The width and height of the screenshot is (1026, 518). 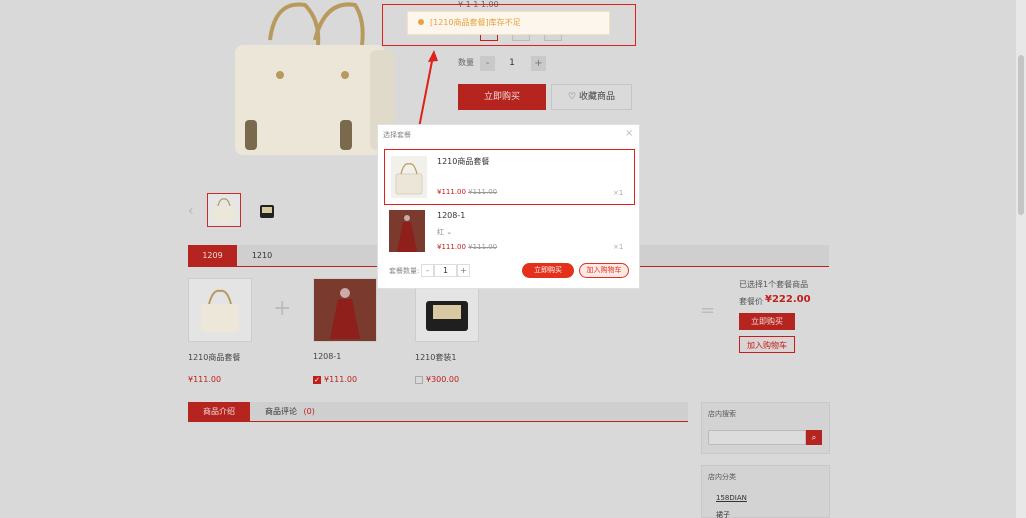 What do you see at coordinates (722, 477) in the screenshot?
I see `shop-category-title: 店内分类` at bounding box center [722, 477].